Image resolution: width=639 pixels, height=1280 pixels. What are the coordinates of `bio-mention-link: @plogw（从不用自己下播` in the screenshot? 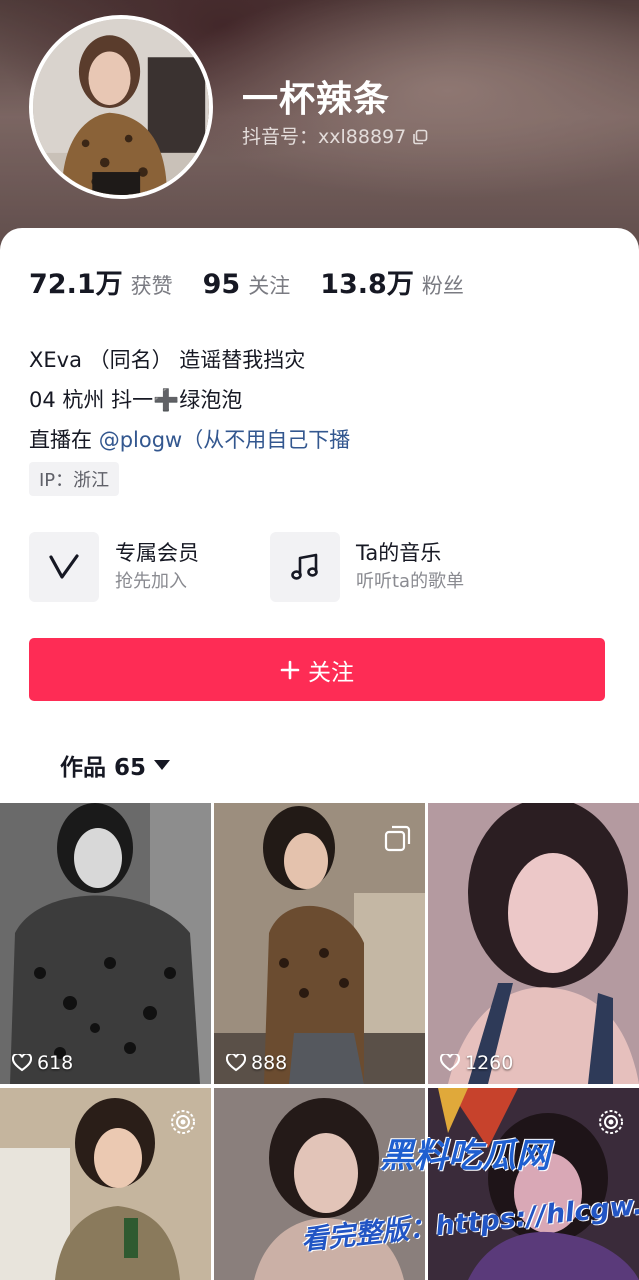 It's located at (225, 440).